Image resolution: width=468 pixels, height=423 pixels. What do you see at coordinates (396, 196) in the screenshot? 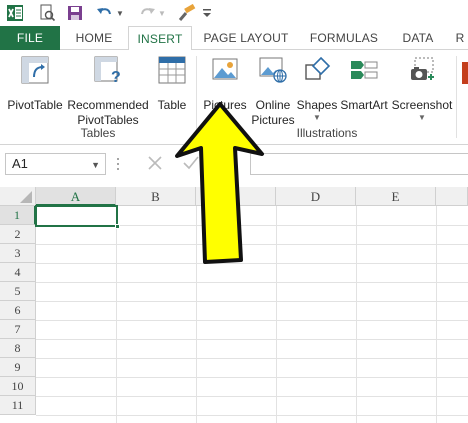
I see `column-header-e: E` at bounding box center [396, 196].